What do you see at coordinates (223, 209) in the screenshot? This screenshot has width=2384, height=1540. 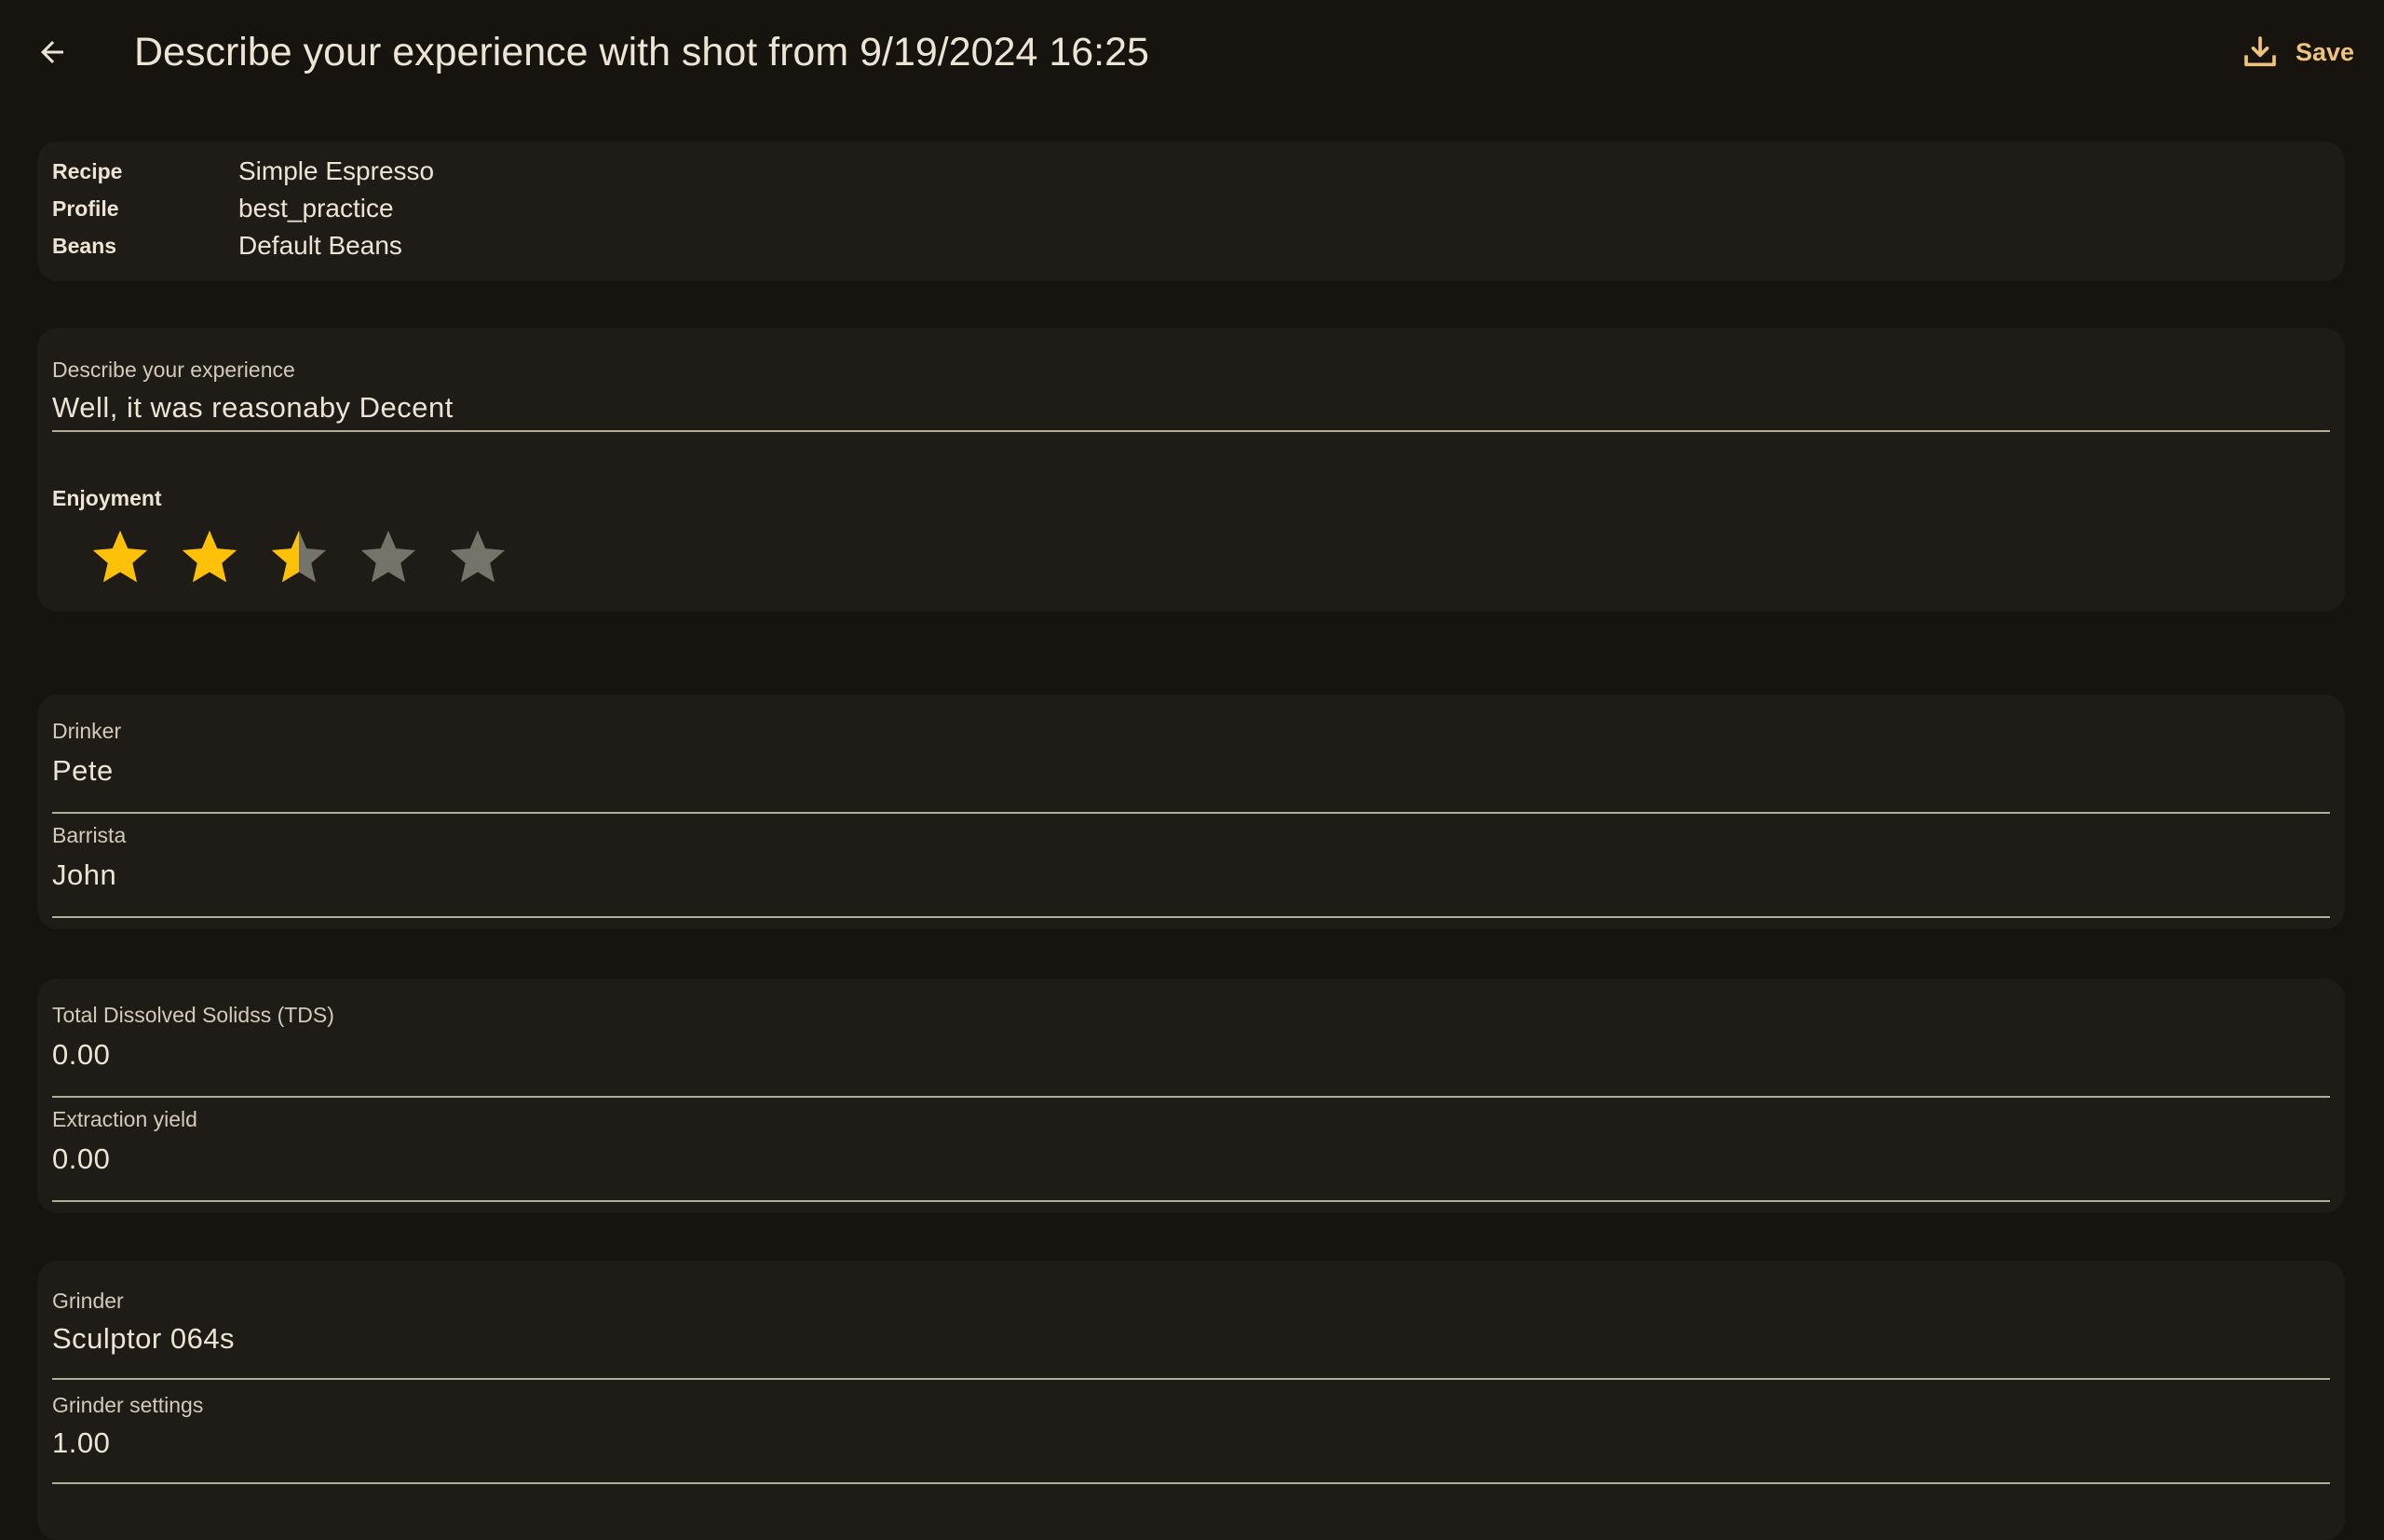 I see `info-row-profile: Profile best_practice` at bounding box center [223, 209].